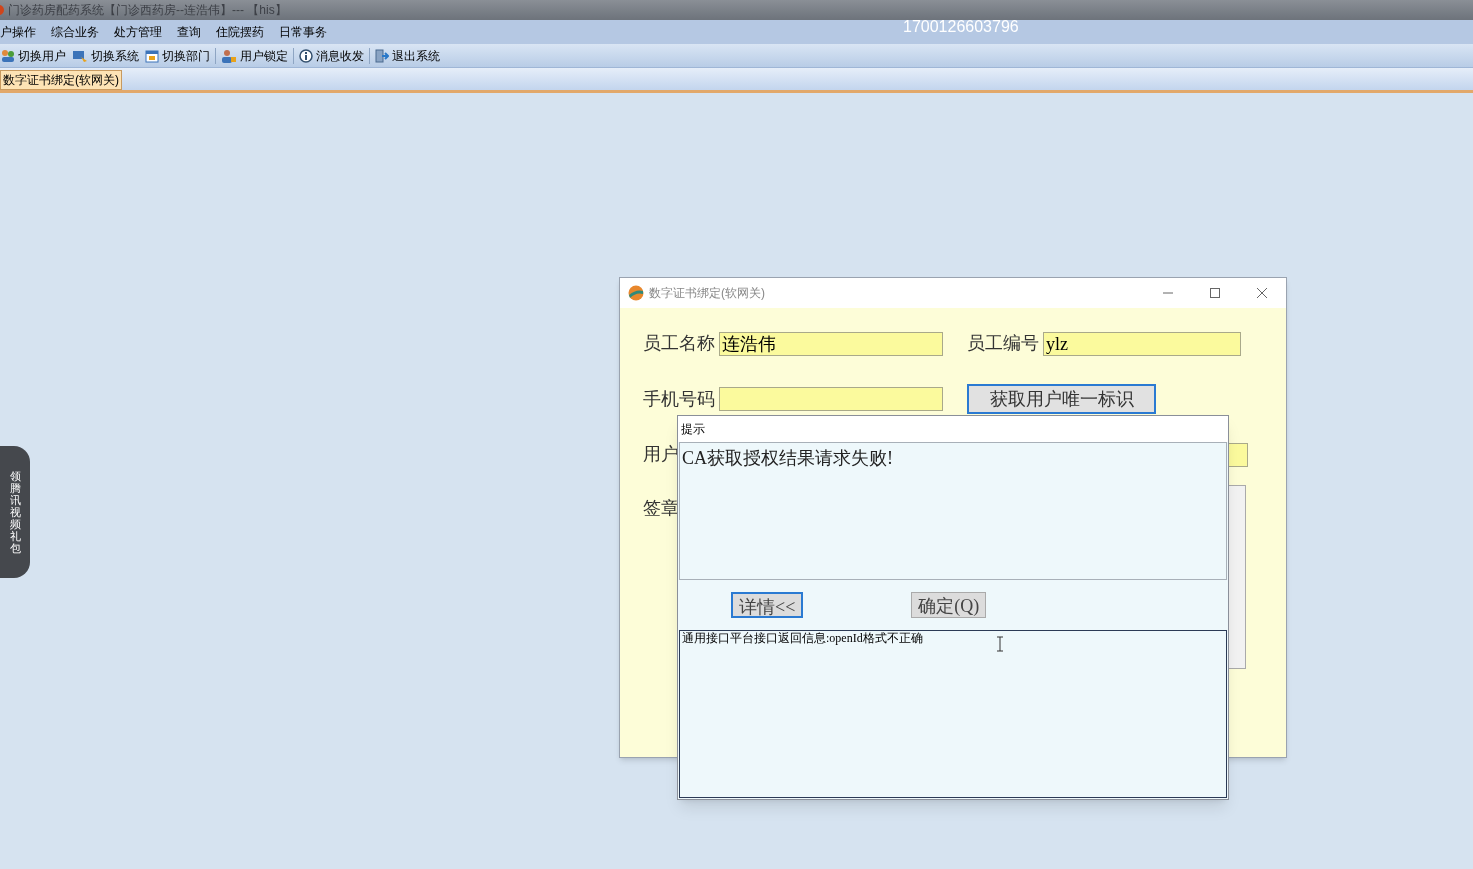 This screenshot has width=1473, height=869. Describe the element at coordinates (407, 55) in the screenshot. I see `toolbar-button: 退出系统` at that location.